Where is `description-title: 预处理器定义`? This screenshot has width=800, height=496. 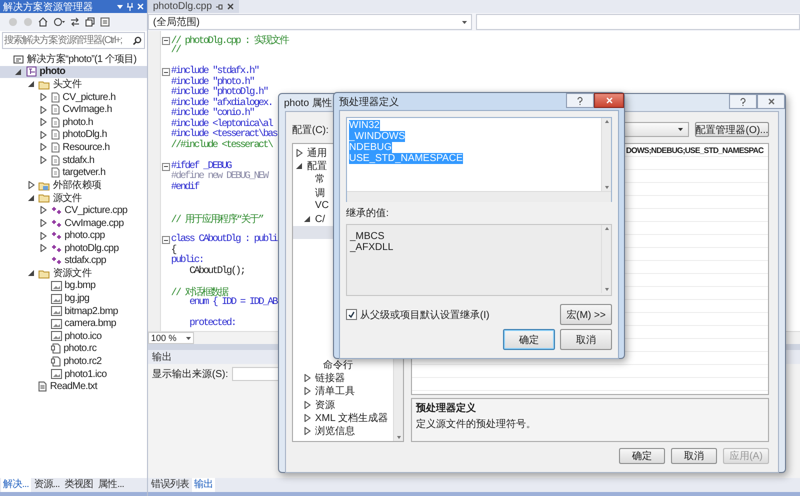
description-title: 预处理器定义 is located at coordinates (446, 408).